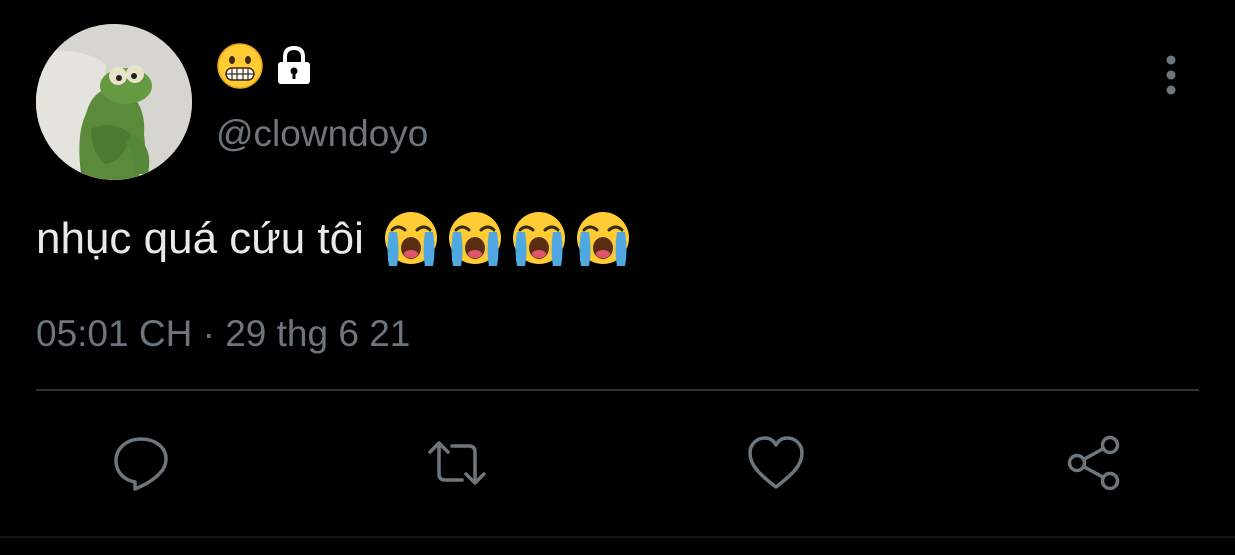 This screenshot has height=555, width=1235. Describe the element at coordinates (266, 66) in the screenshot. I see `display-name` at that location.